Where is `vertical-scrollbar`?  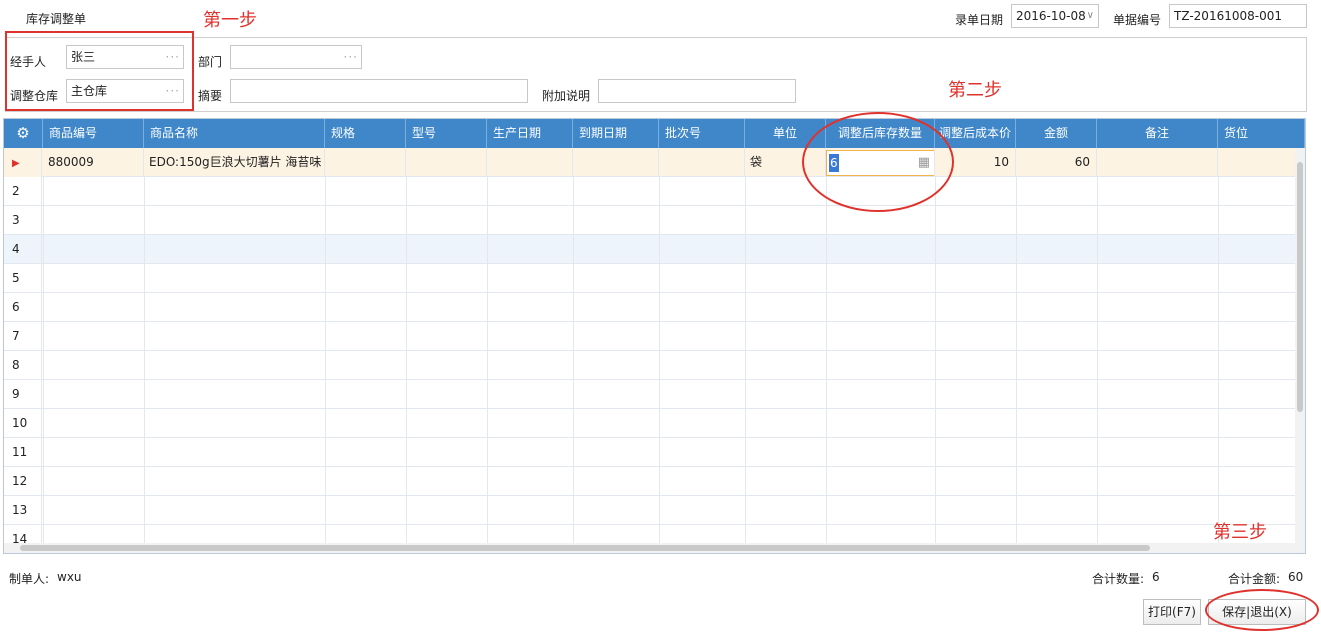
vertical-scrollbar is located at coordinates (1300, 345).